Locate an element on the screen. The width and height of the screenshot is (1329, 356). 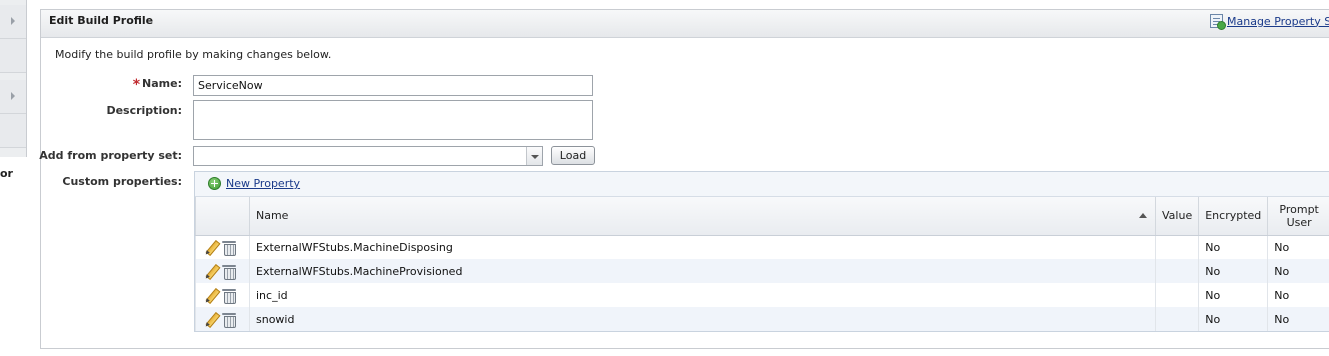
sort-ascending-icon is located at coordinates (1143, 215).